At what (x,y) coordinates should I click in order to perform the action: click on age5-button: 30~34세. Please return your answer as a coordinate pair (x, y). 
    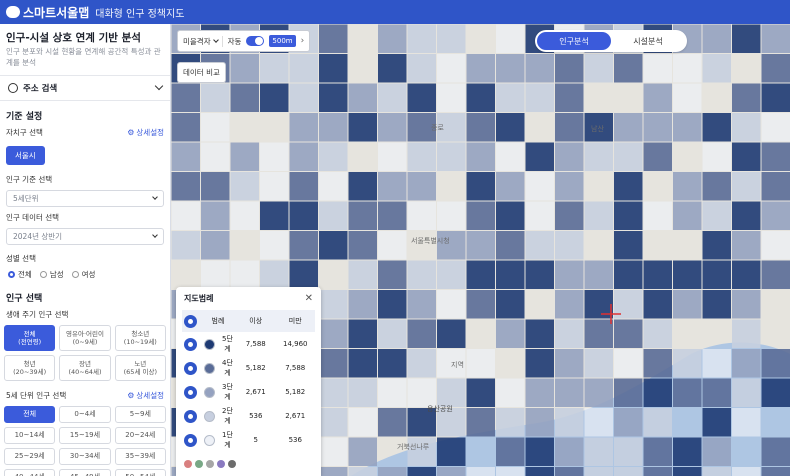
    Looking at the image, I should click on (85, 456).